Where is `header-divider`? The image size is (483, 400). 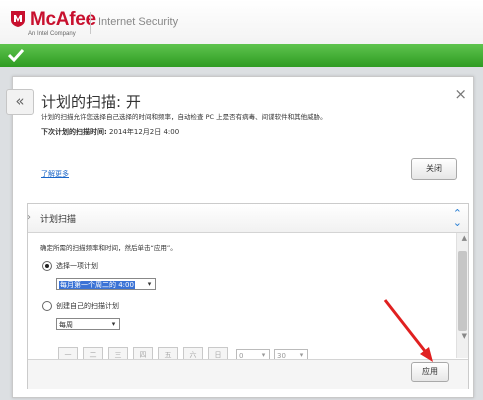 header-divider is located at coordinates (90, 23).